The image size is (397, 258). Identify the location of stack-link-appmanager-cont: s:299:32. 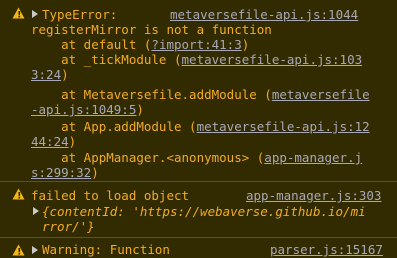
(61, 172).